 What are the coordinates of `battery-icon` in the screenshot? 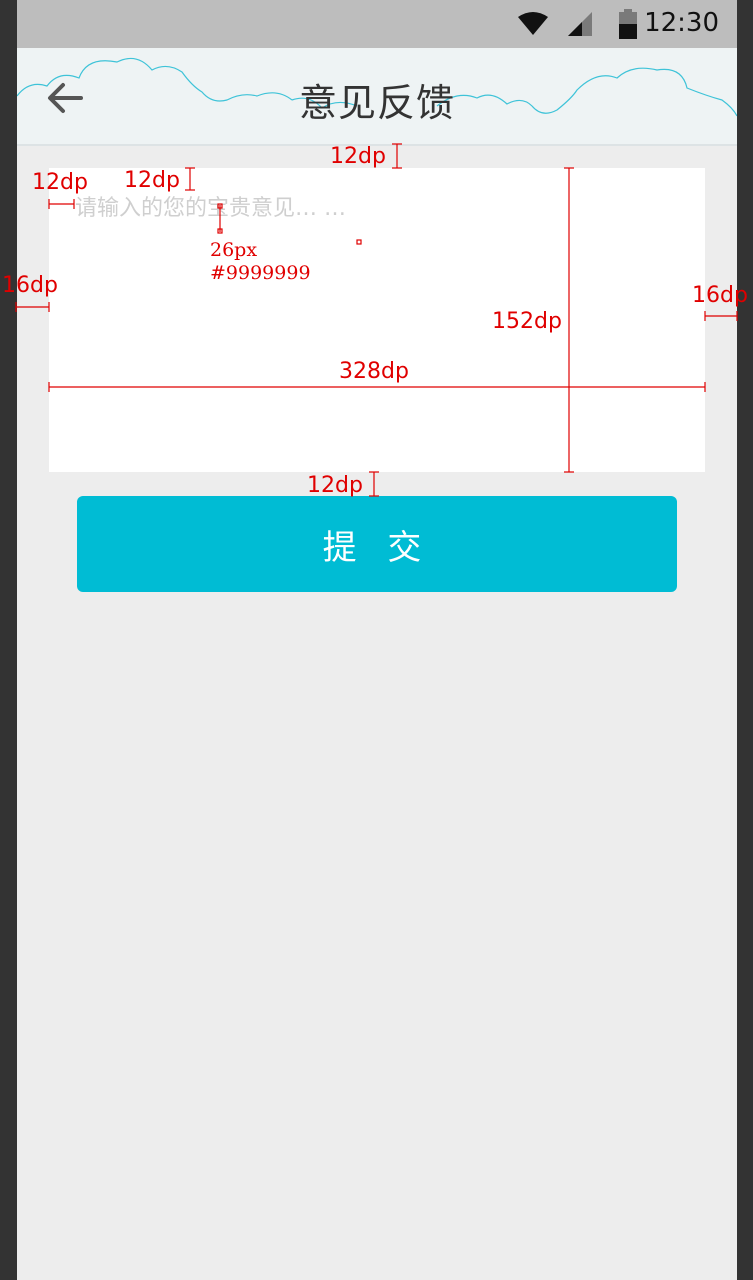 It's located at (628, 24).